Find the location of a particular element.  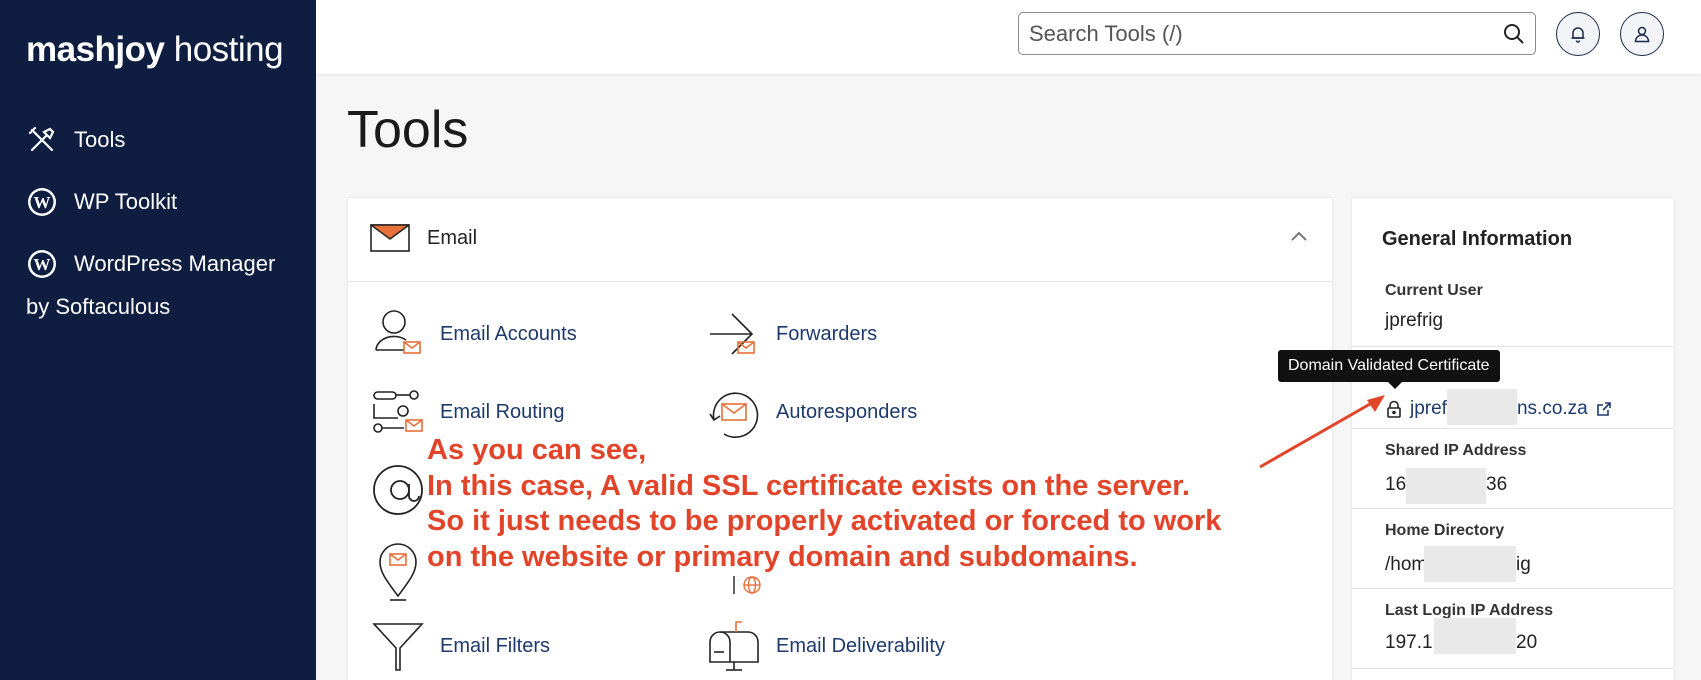

funnel-icon is located at coordinates (398, 647).